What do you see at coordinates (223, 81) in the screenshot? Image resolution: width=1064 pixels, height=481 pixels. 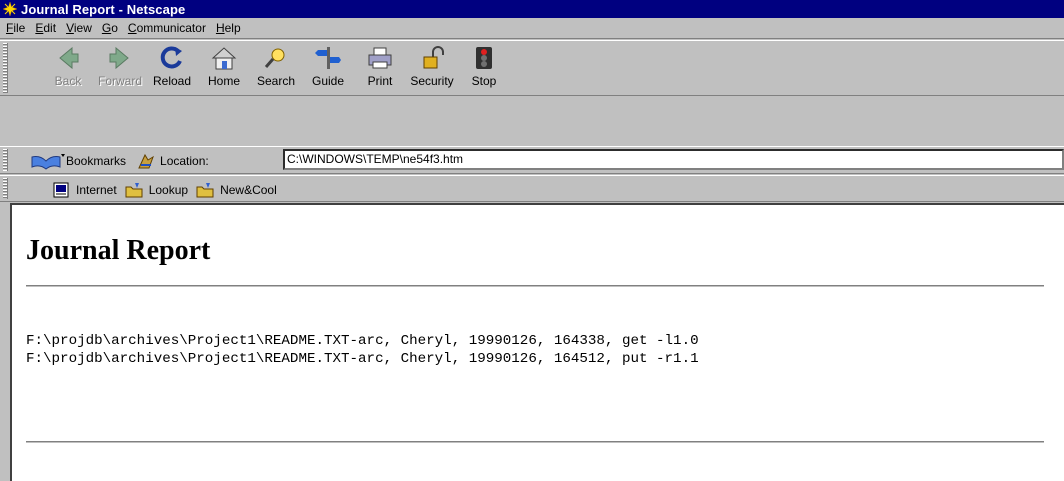 I see `home-label: Home` at bounding box center [223, 81].